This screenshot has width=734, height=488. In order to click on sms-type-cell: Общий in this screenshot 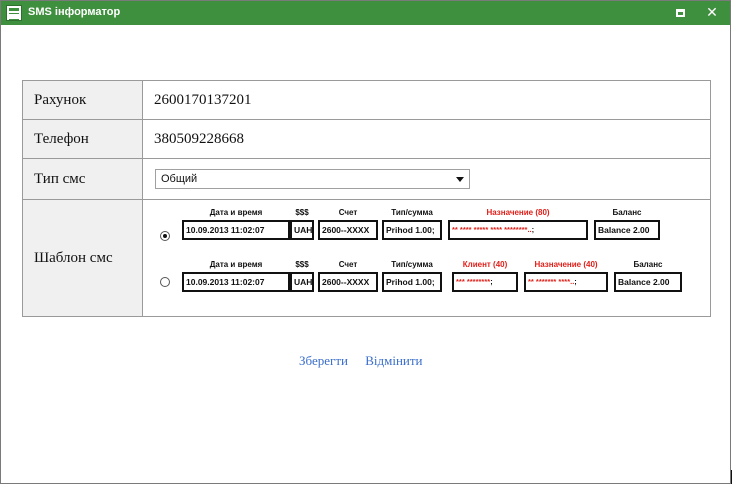, I will do `click(427, 179)`.